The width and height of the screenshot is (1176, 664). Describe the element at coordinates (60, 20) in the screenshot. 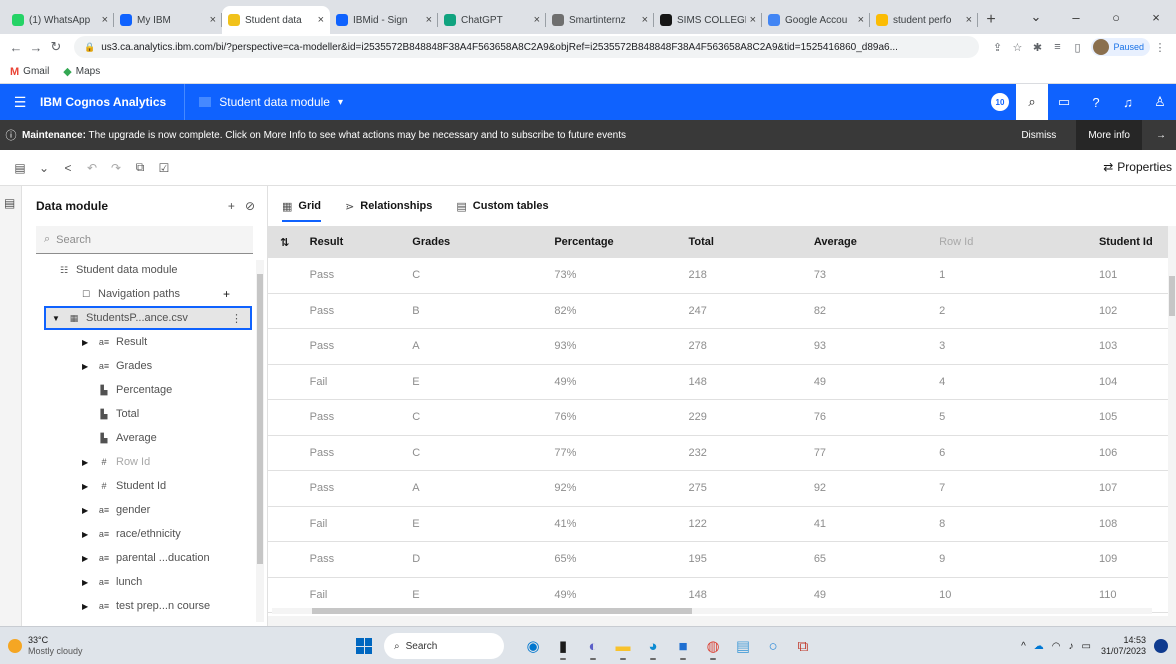

I see `browser-tab: (1) WhatsApp ×` at that location.